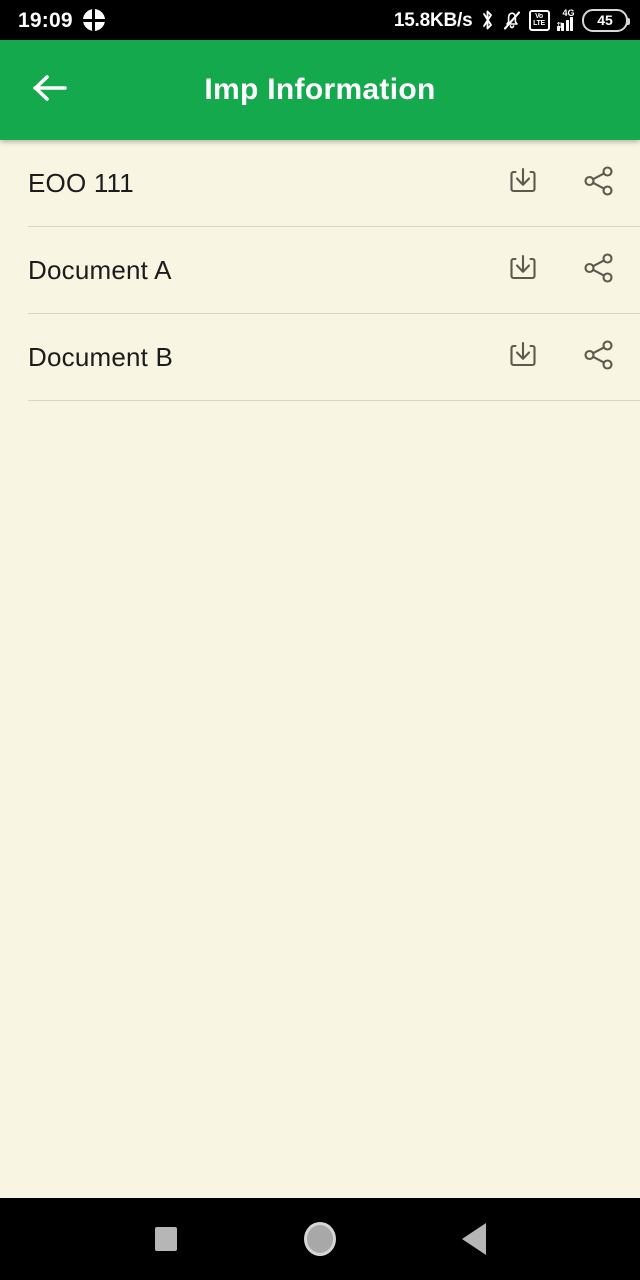 The image size is (640, 1280). What do you see at coordinates (568, 13) in the screenshot?
I see `network-type-label: 4G` at bounding box center [568, 13].